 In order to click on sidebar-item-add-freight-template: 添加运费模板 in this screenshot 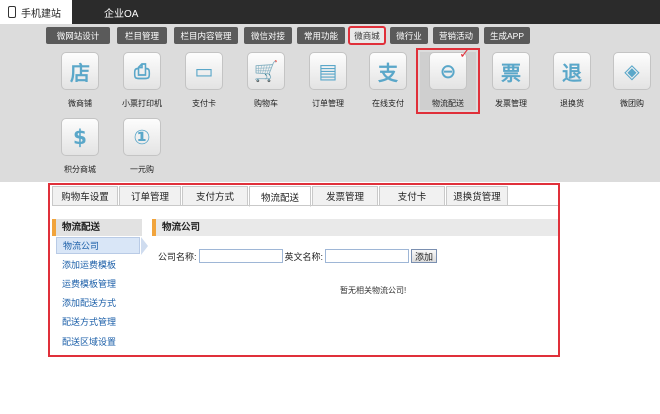, I will do `click(98, 265)`.